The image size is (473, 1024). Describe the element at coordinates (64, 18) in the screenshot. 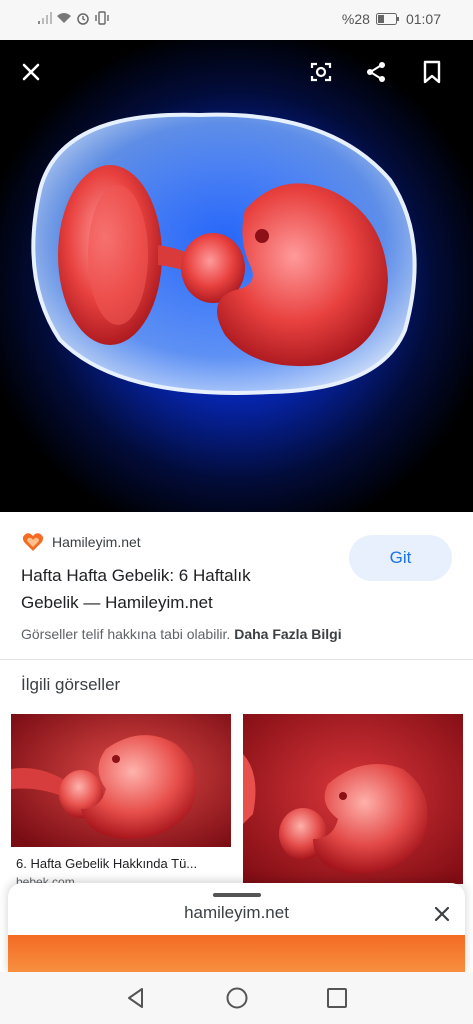

I see `wifi-icon` at that location.